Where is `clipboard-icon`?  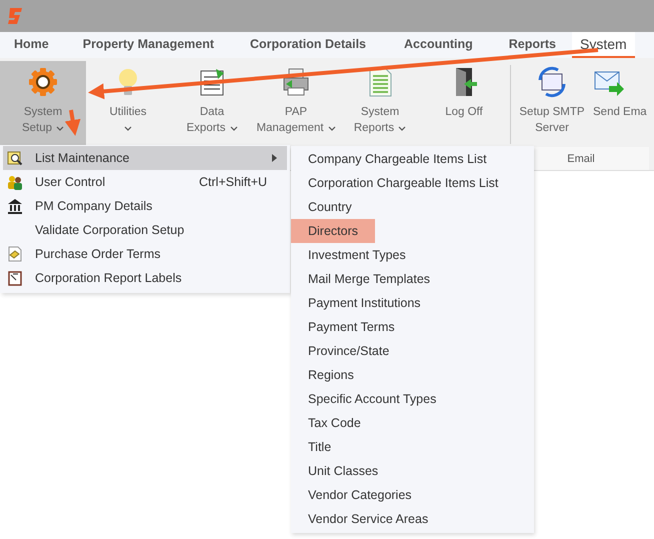 clipboard-icon is located at coordinates (15, 278).